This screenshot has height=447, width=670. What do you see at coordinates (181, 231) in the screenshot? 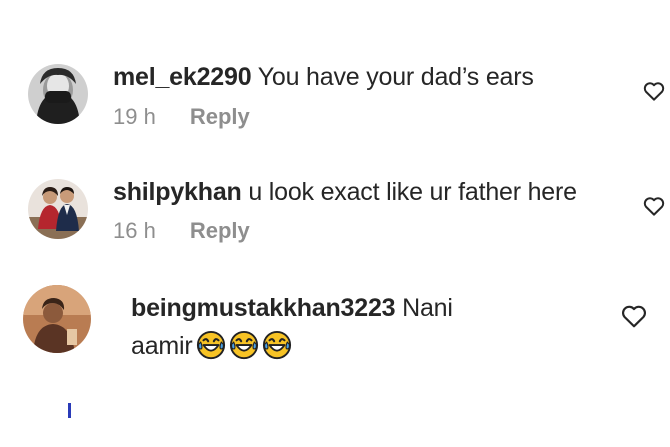
I see `comment-meta: 16 h Reply` at bounding box center [181, 231].